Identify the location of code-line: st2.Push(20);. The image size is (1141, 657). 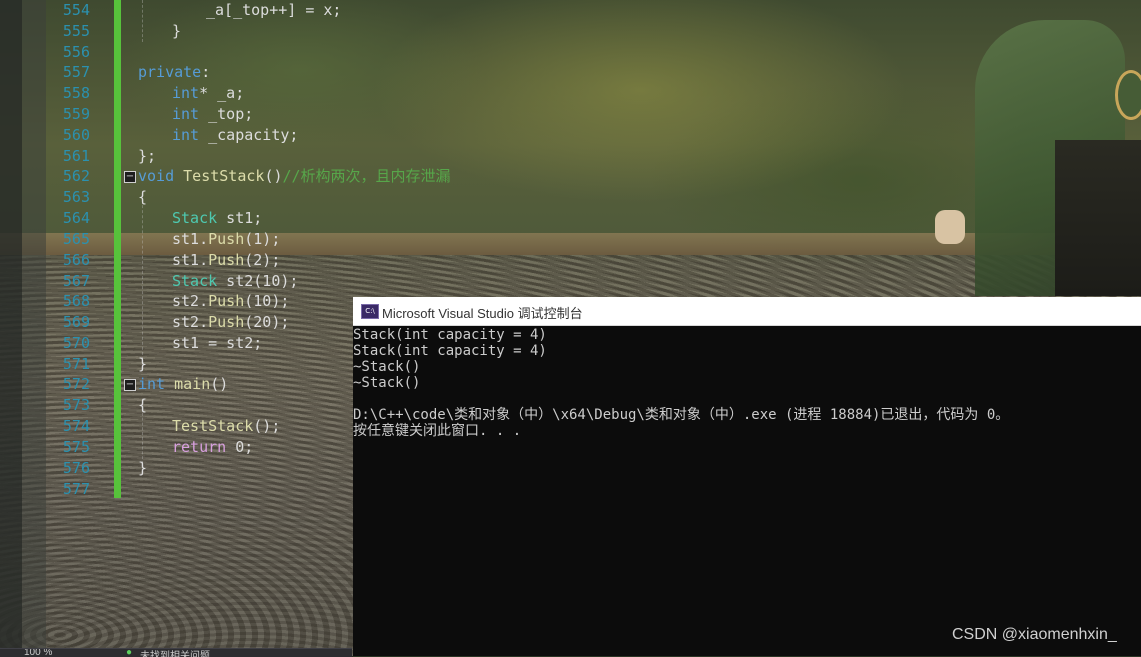
(230, 322).